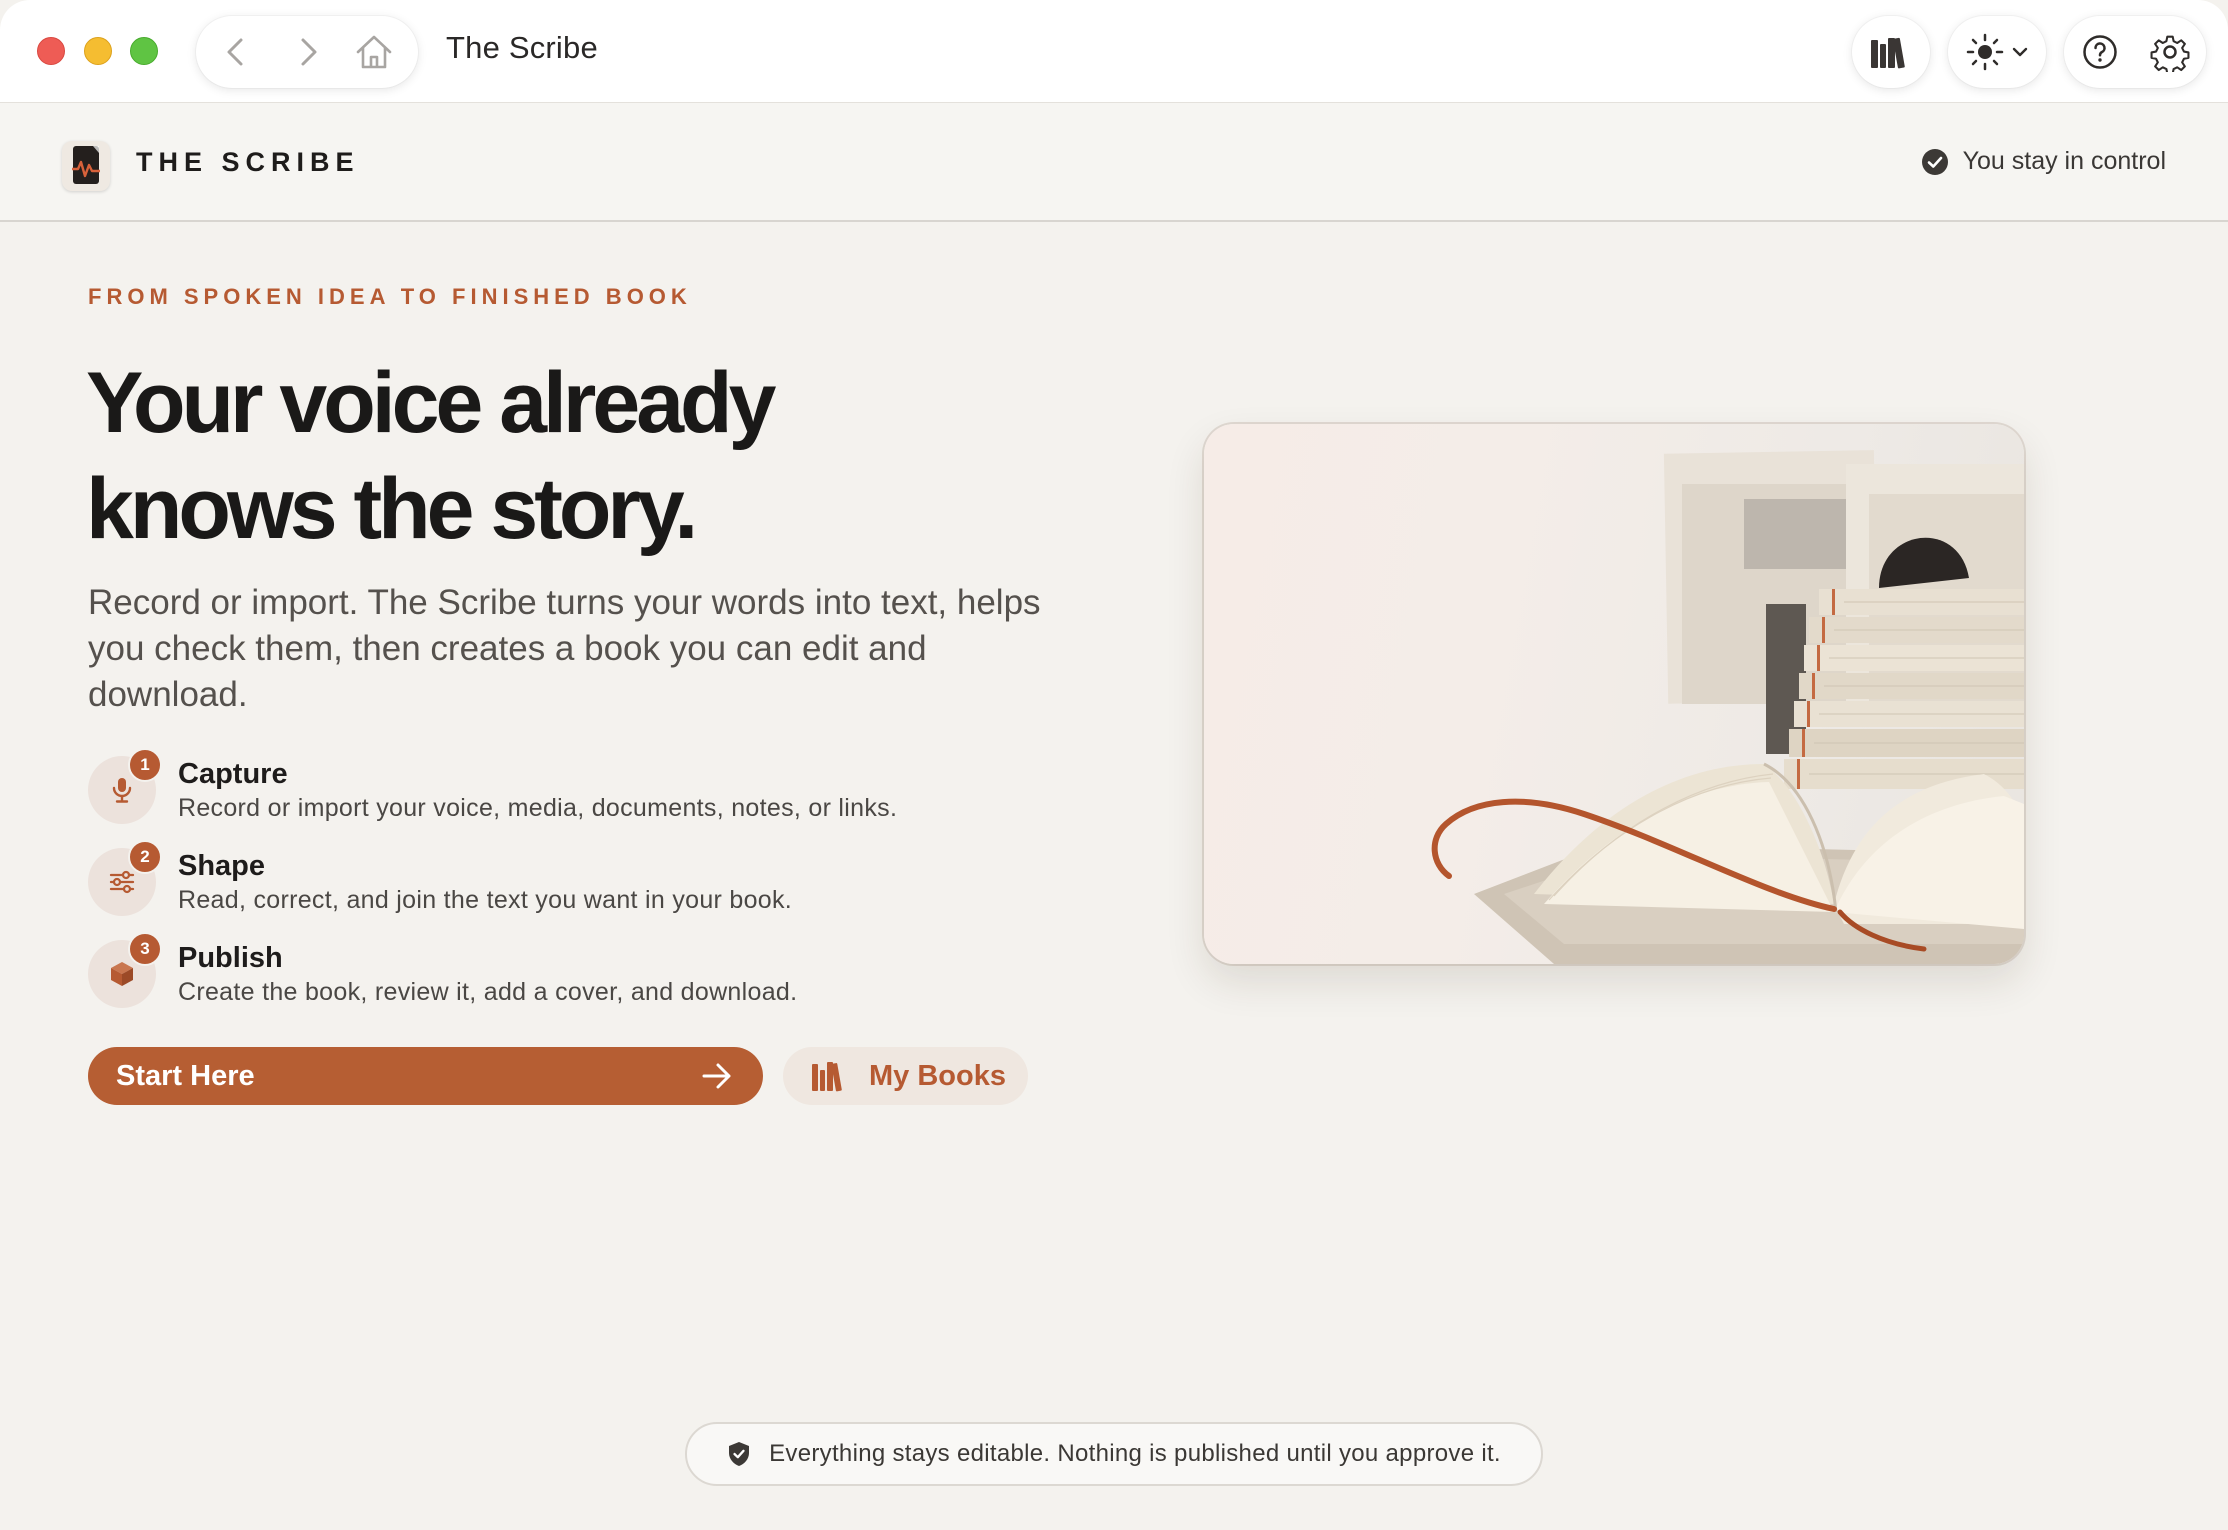 The image size is (2228, 1530). I want to click on control-status: You stay in control, so click(2043, 161).